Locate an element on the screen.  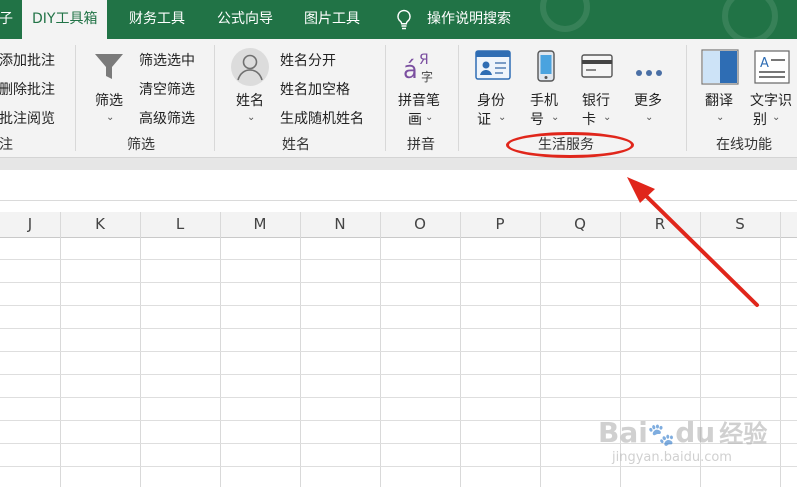
paw-icon: 🐾 is located at coordinates (661, 435).